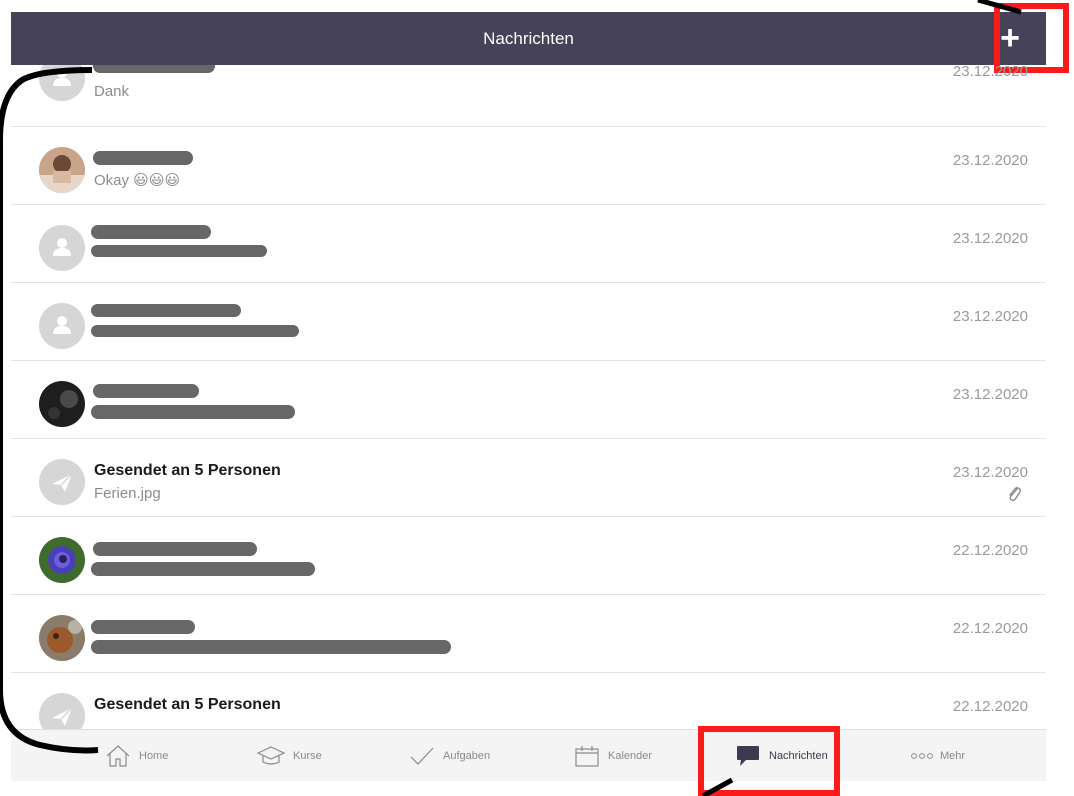 Image resolution: width=1074 pixels, height=796 pixels. Describe the element at coordinates (62, 404) in the screenshot. I see `photo-avatar-dark` at that location.